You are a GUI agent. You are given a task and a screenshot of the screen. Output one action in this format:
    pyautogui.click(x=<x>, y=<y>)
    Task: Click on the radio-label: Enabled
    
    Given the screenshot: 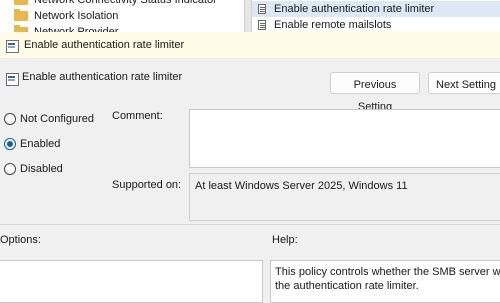 What is the action you would take?
    pyautogui.click(x=40, y=144)
    